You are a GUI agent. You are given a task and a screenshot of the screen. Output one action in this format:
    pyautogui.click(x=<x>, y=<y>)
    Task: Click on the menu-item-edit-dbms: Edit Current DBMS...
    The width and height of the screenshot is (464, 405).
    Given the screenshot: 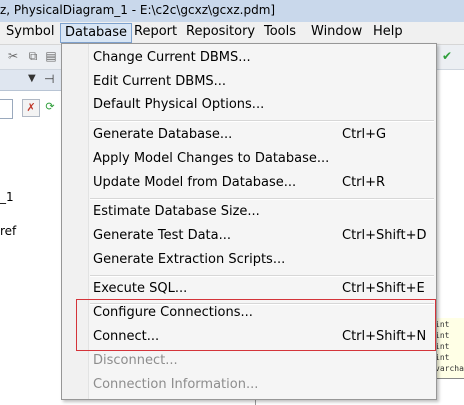 What is the action you would take?
    pyautogui.click(x=249, y=82)
    